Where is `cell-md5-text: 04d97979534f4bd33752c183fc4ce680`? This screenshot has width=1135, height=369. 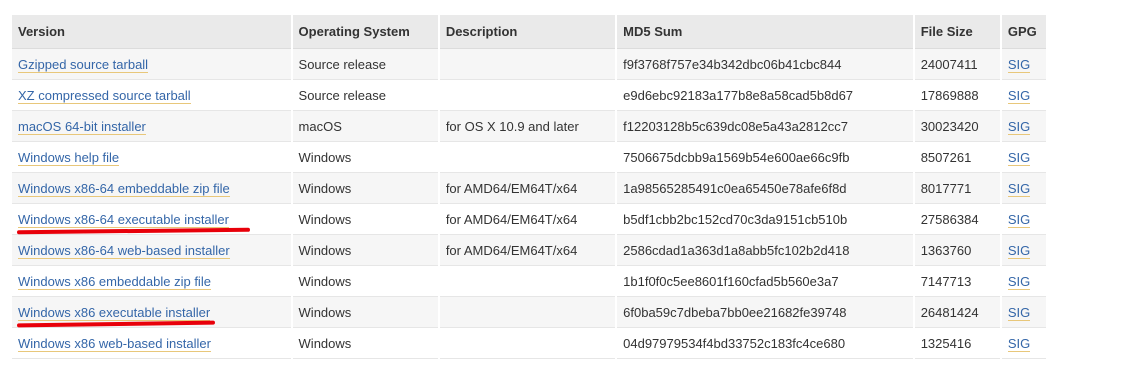
cell-md5-text: 04d97979534f4bd33752c183fc4ce680 is located at coordinates (734, 343).